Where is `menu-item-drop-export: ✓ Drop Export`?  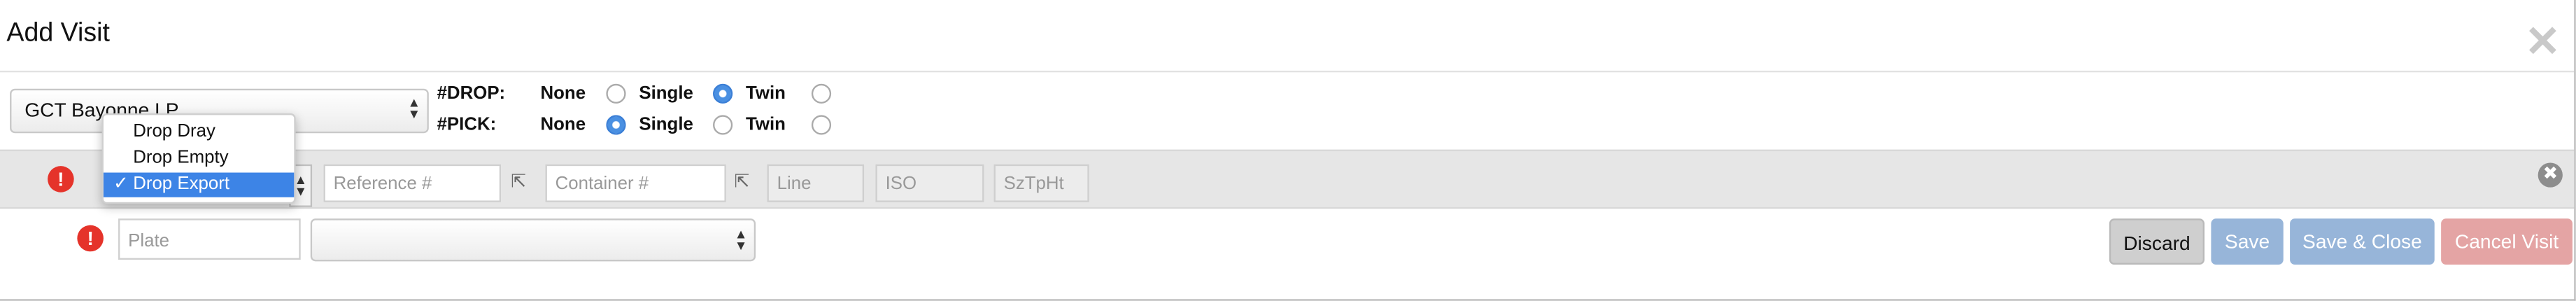 menu-item-drop-export: ✓ Drop Export is located at coordinates (199, 184).